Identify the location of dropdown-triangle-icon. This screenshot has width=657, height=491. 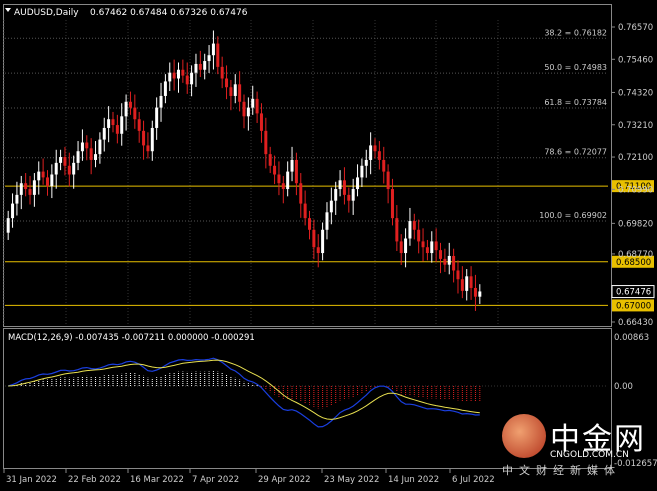
(8, 10).